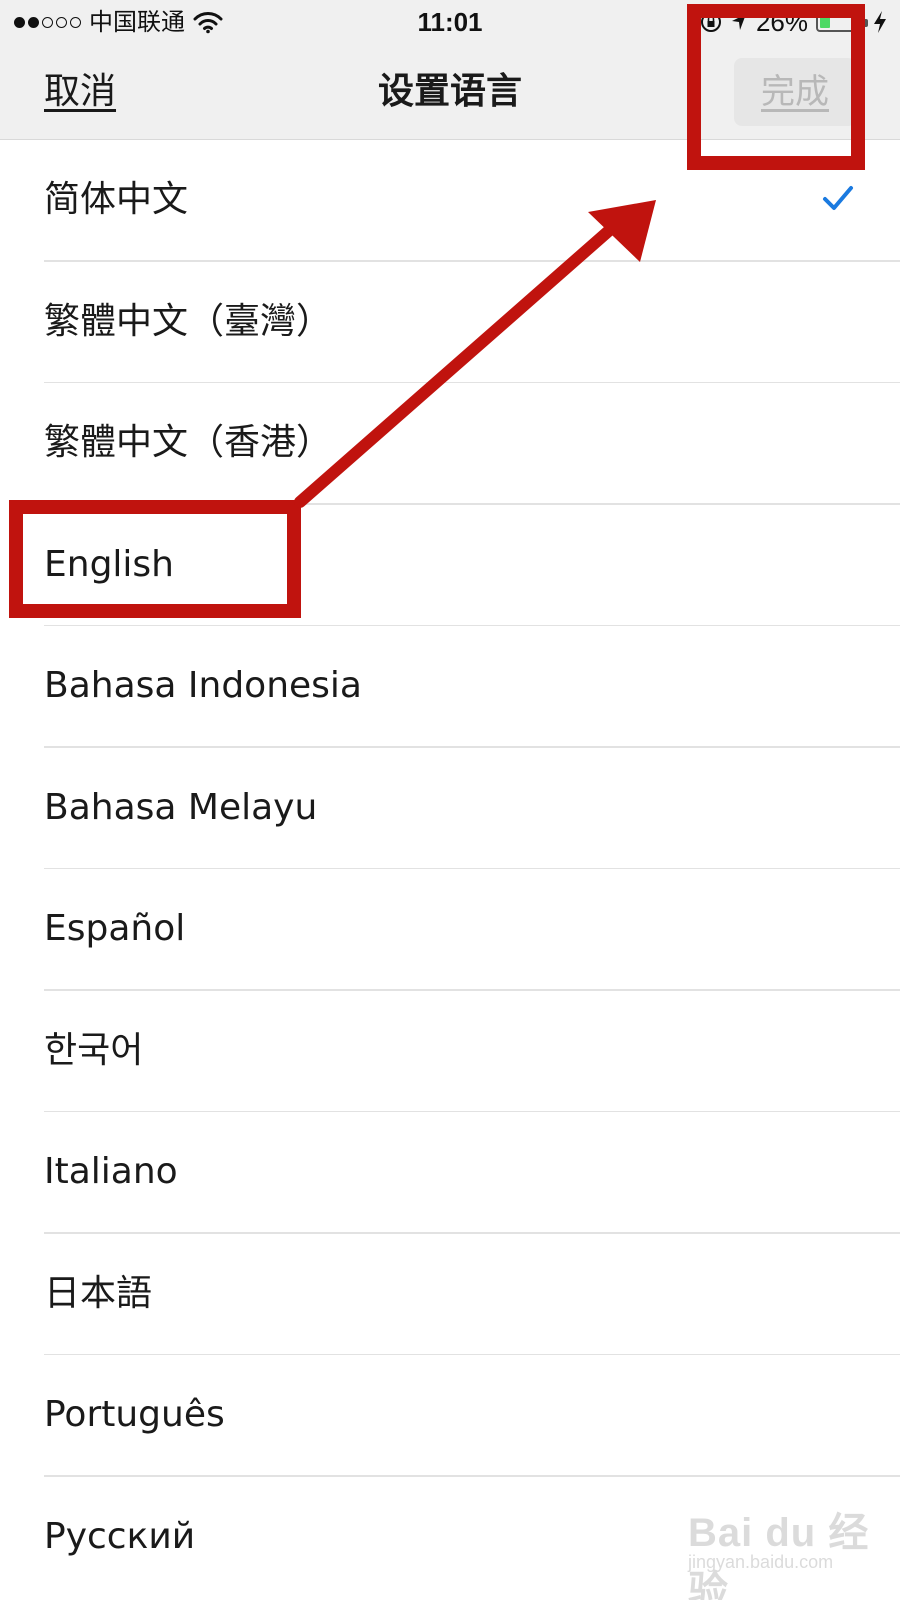 Image resolution: width=900 pixels, height=1600 pixels. What do you see at coordinates (450, 1416) in the screenshot?
I see `language-item: Português` at bounding box center [450, 1416].